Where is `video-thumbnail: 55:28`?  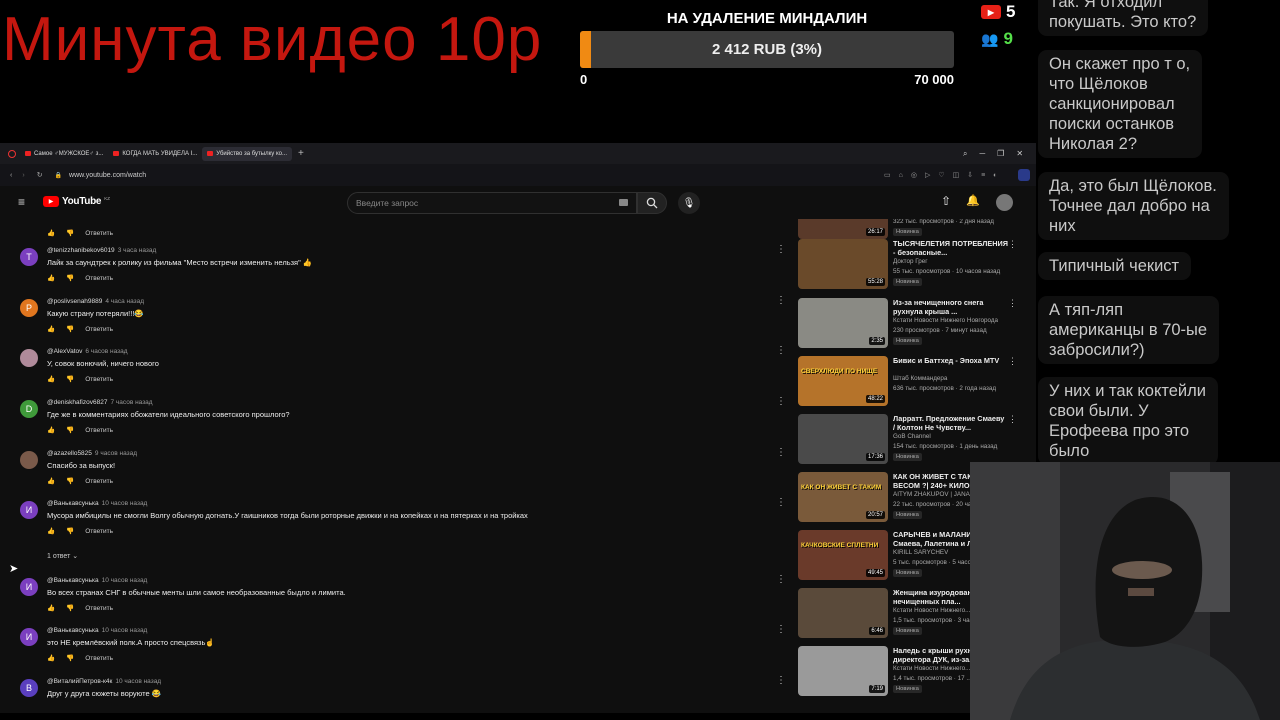
video-thumbnail: 55:28 is located at coordinates (843, 264).